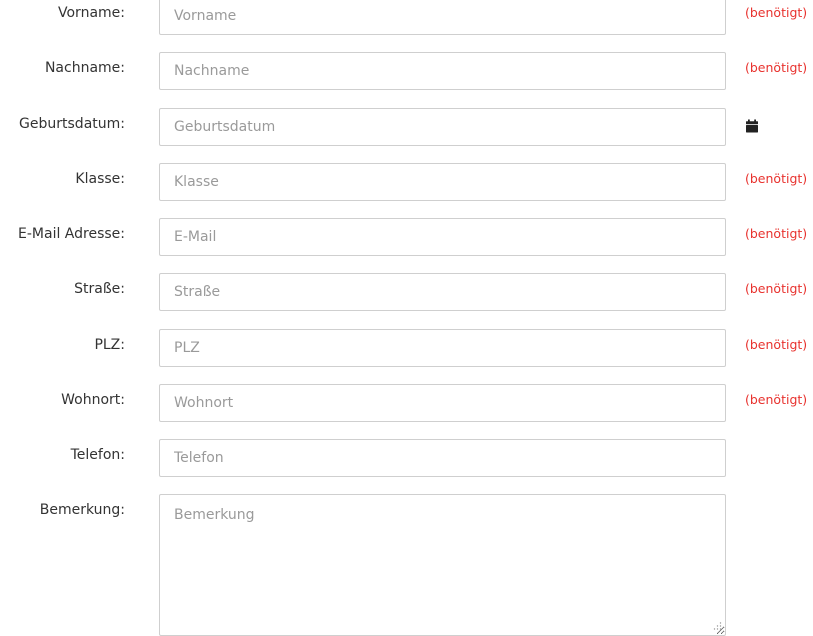 The image size is (813, 636). Describe the element at coordinates (442, 292) in the screenshot. I see `strasse-input` at that location.